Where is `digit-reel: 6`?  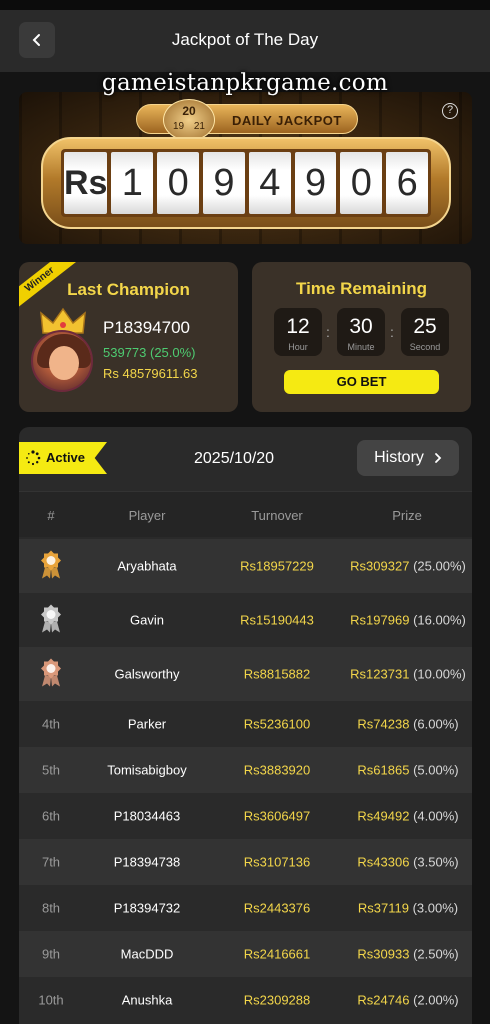 digit-reel: 6 is located at coordinates (407, 183).